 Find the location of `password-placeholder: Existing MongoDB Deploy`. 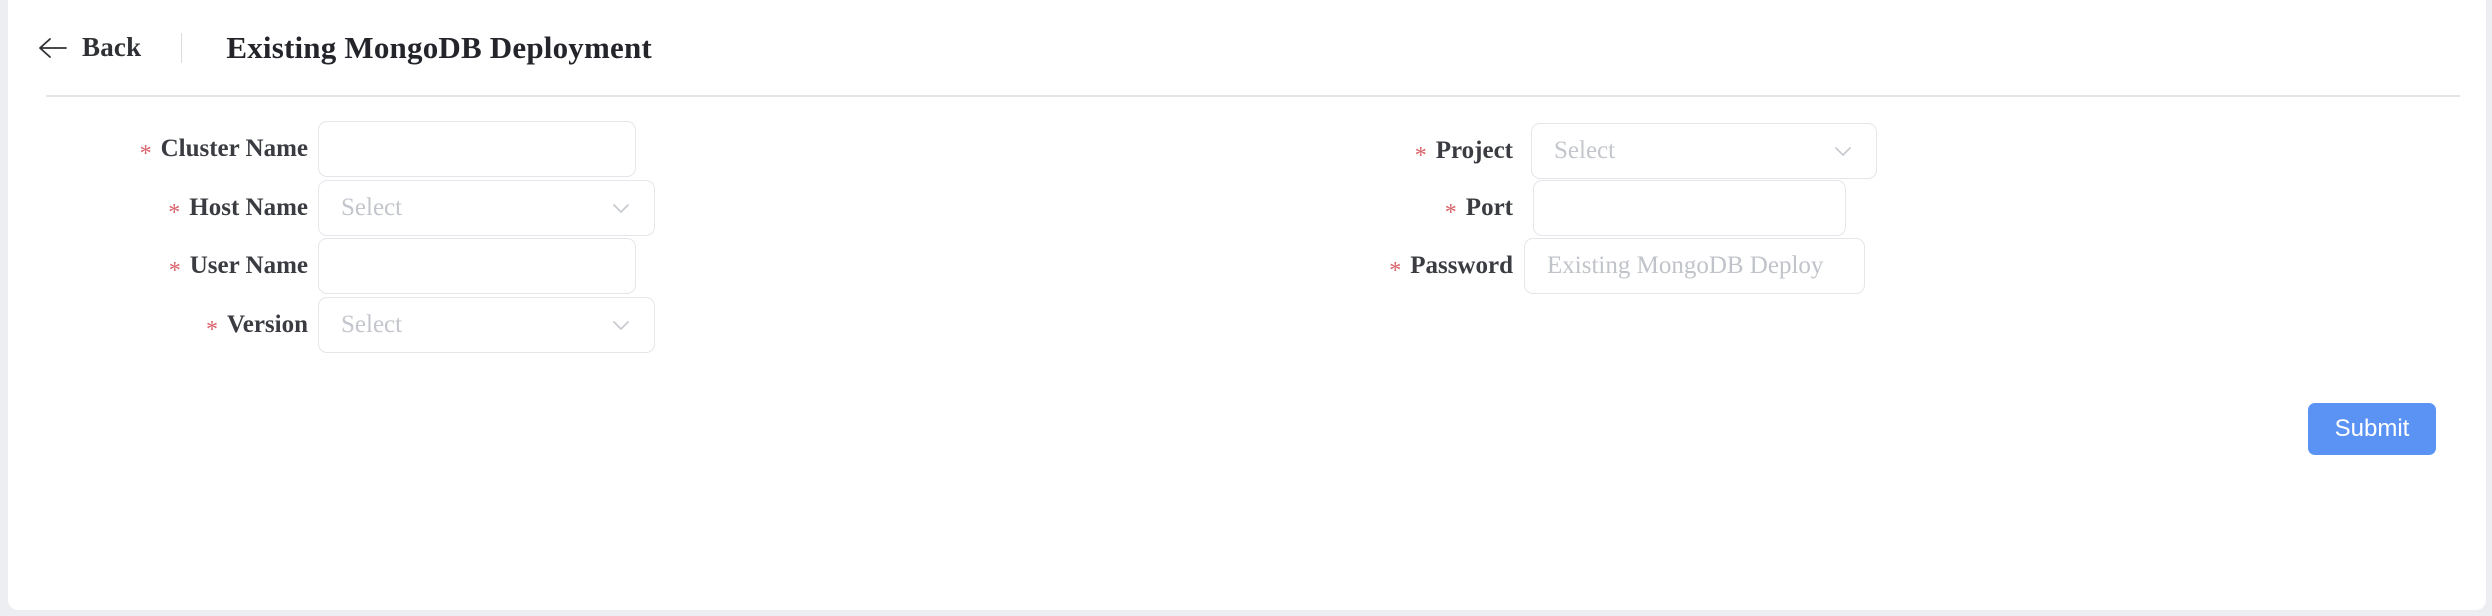

password-placeholder: Existing MongoDB Deploy is located at coordinates (1685, 265).